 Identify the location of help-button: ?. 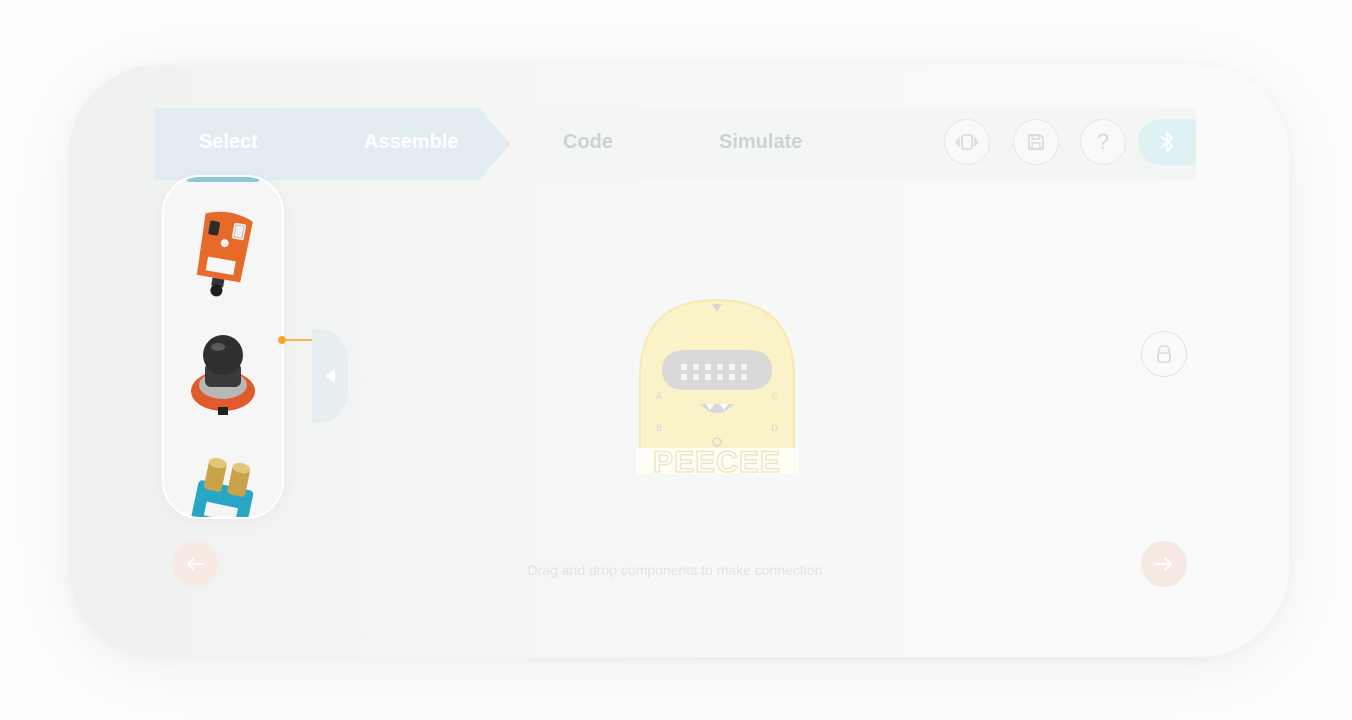
(1103, 142).